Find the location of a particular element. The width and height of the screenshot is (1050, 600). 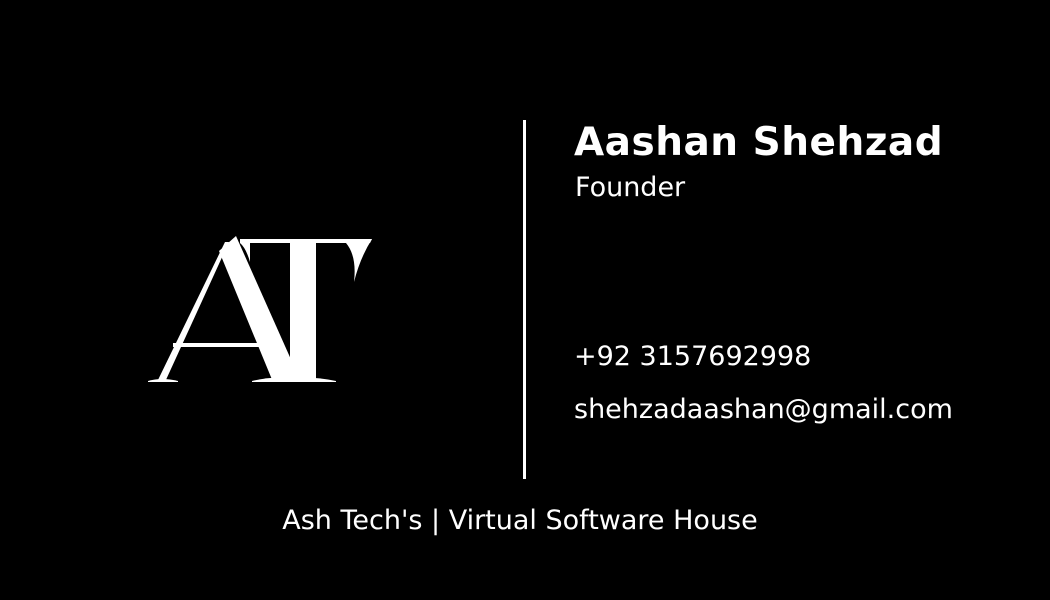

email-address: shehzadaashan@gmail.com is located at coordinates (763, 410).